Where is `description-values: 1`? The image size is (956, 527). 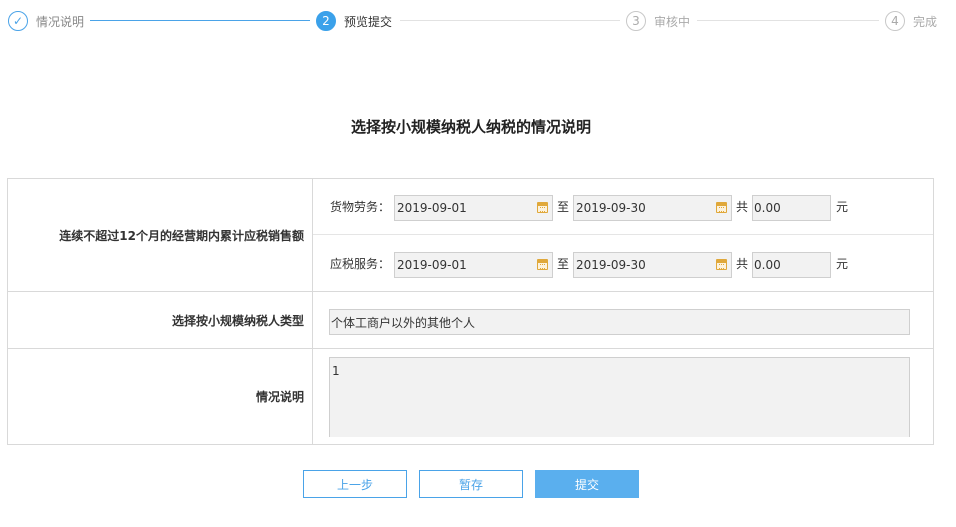 description-values: 1 is located at coordinates (623, 396).